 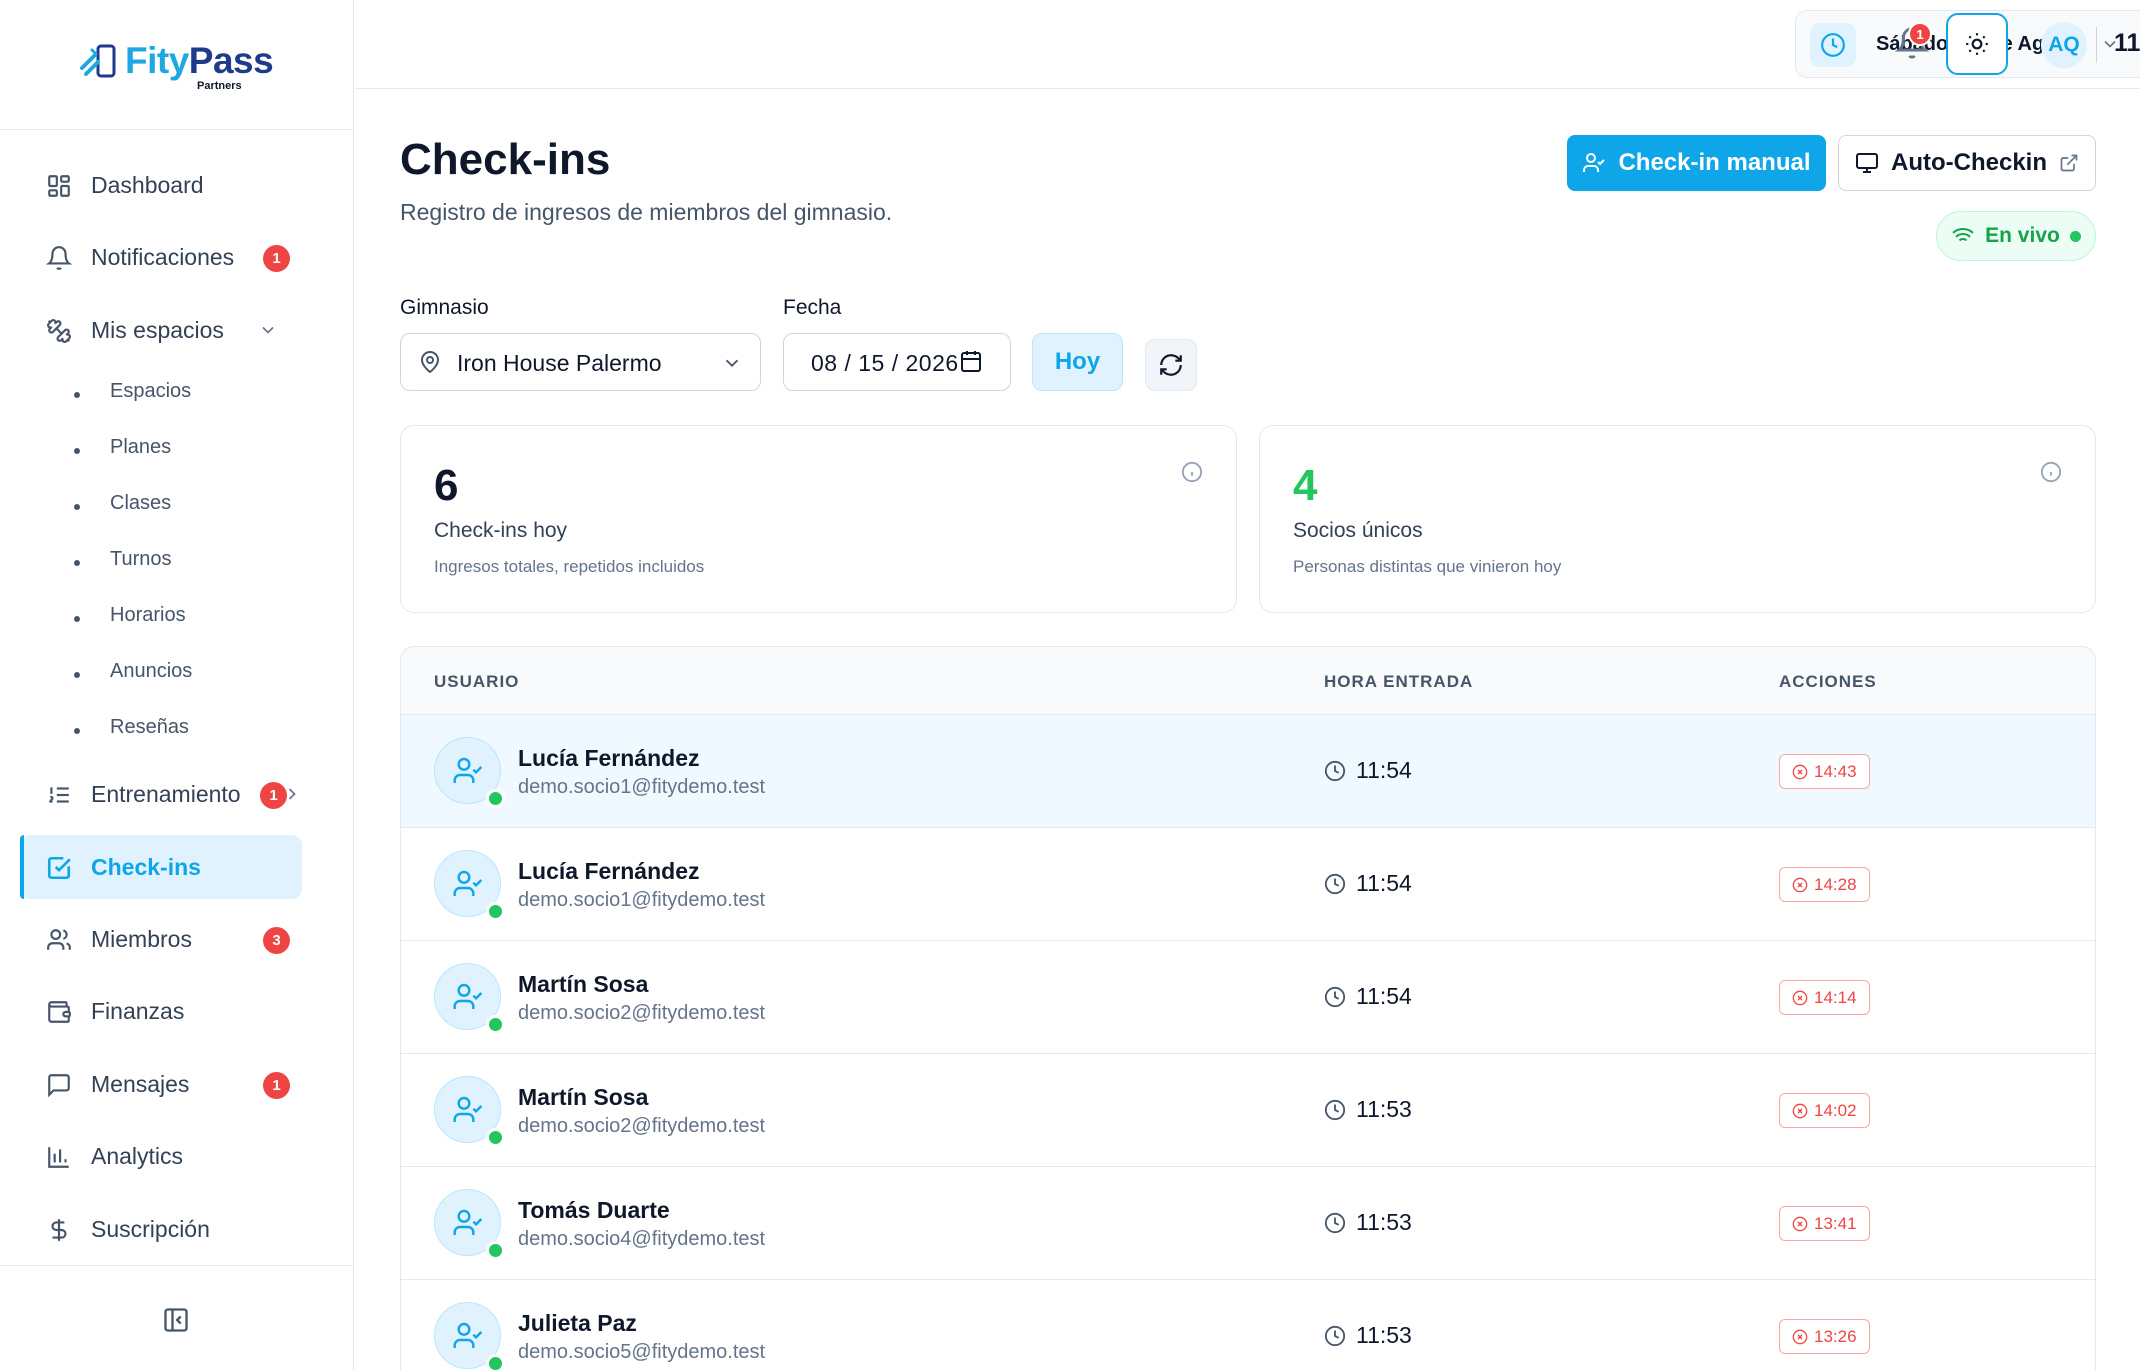 I want to click on calendar-icon, so click(x=971, y=361).